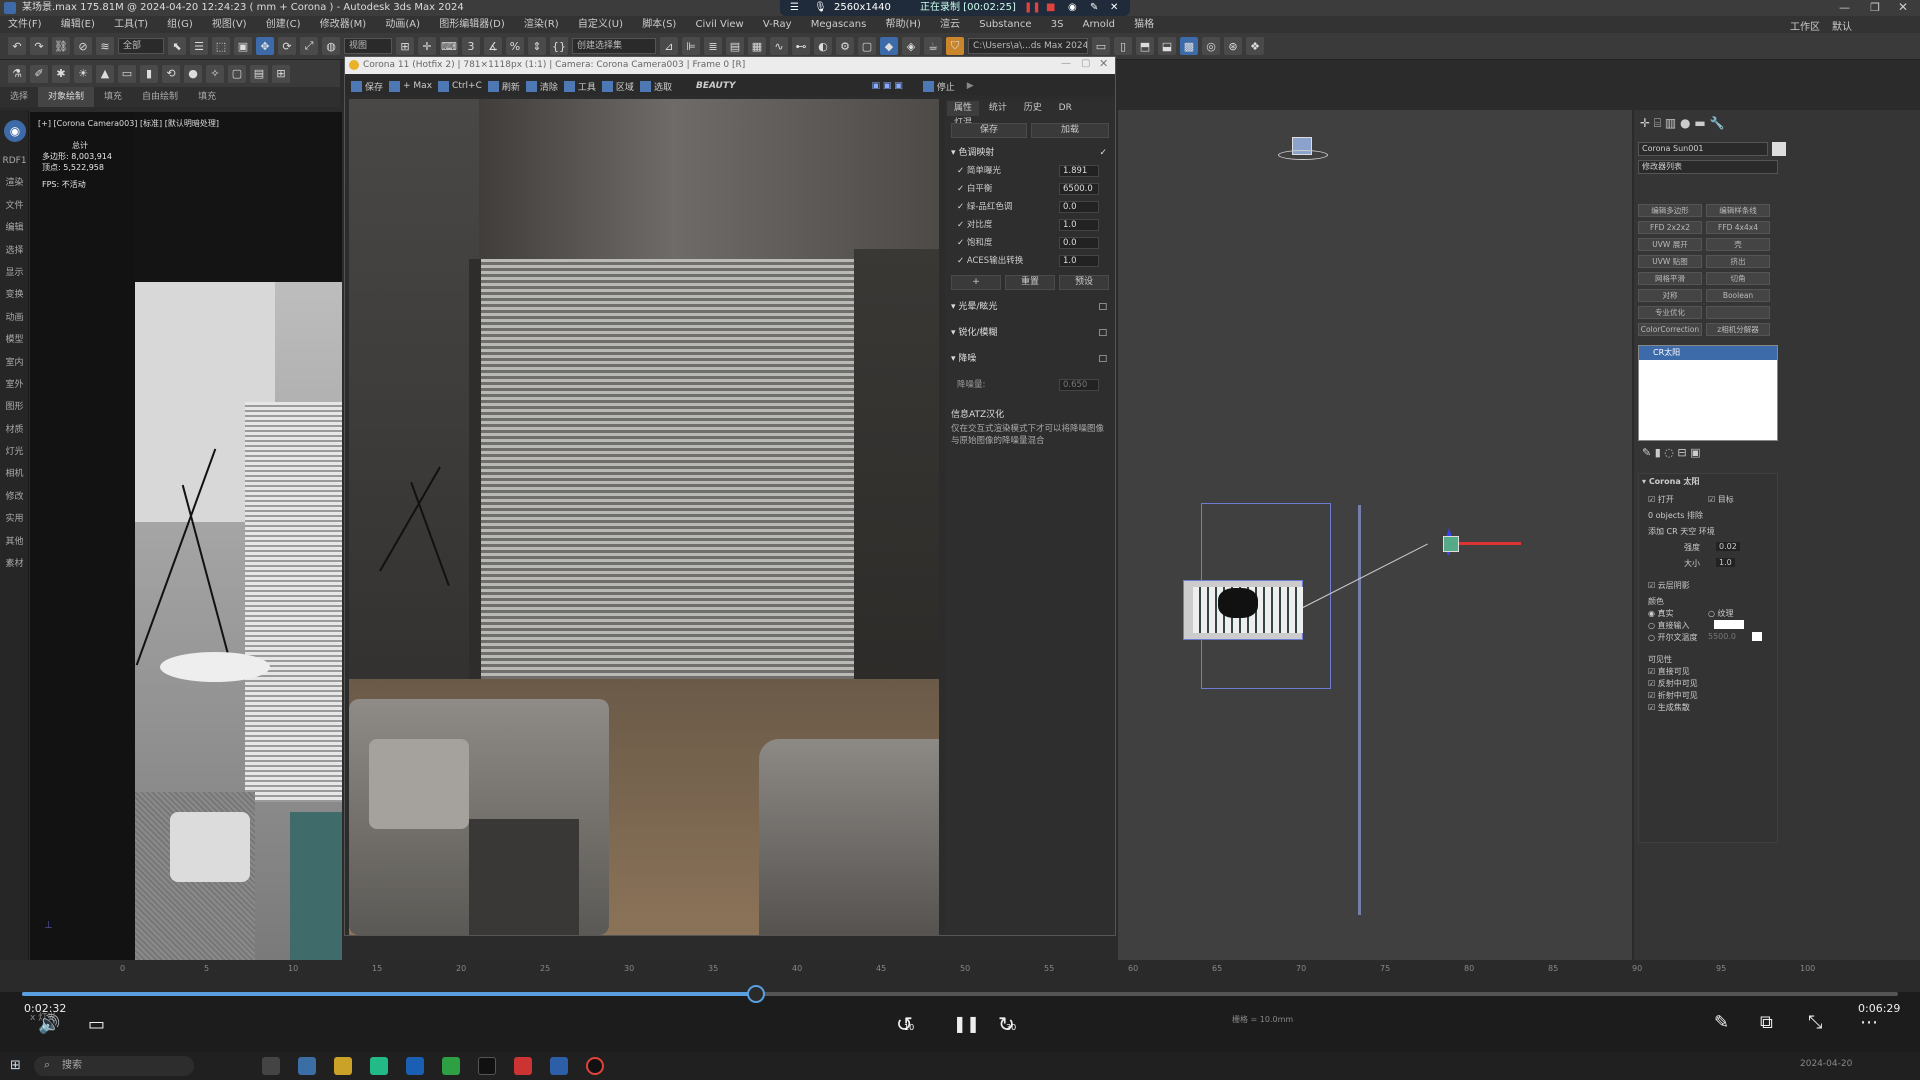 This screenshot has width=1920, height=1080. Describe the element at coordinates (14, 363) in the screenshot. I see `left-nav-item: 室内` at that location.